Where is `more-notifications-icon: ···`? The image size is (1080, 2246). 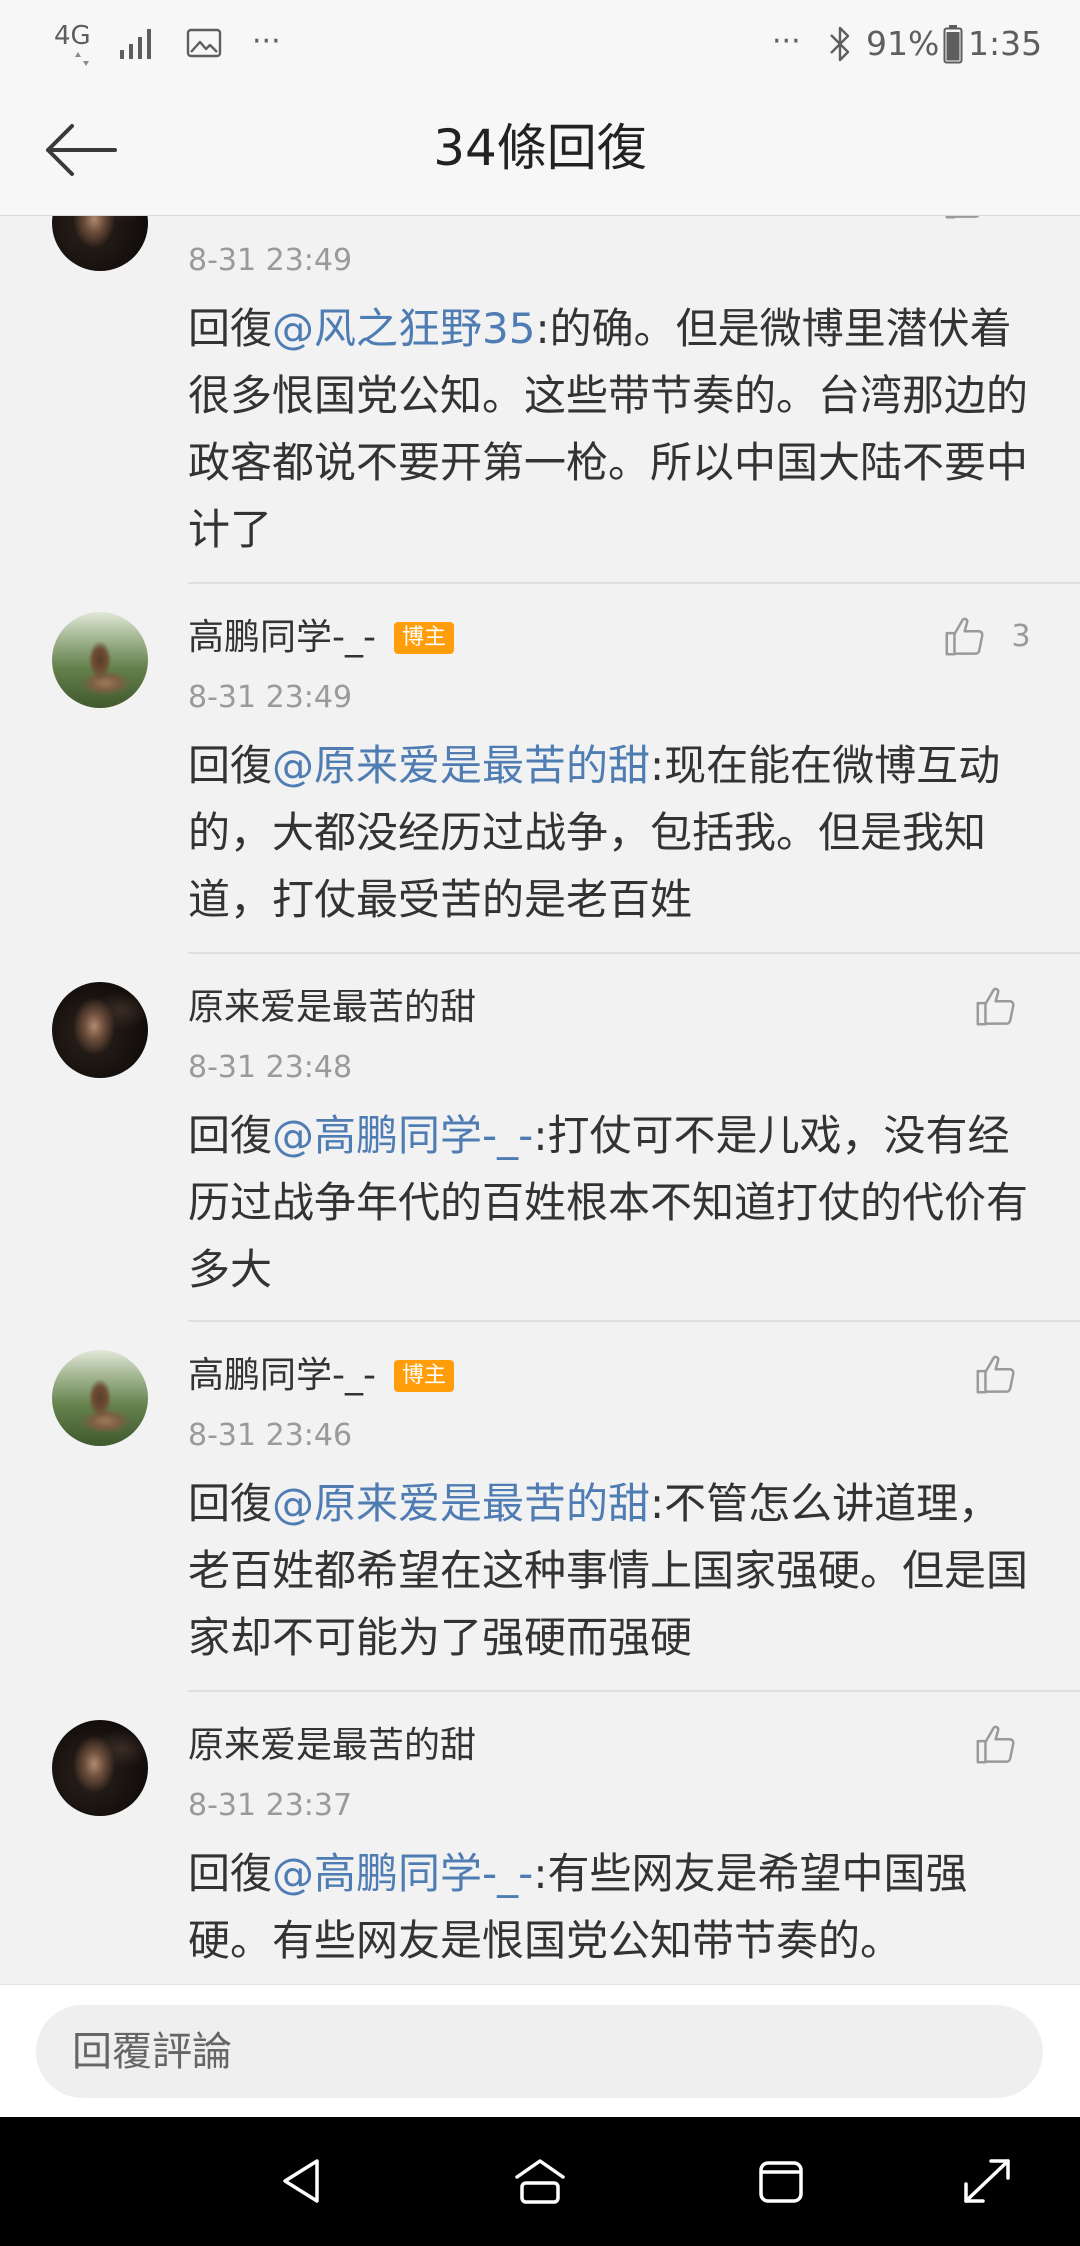
more-notifications-icon: ··· is located at coordinates (266, 41).